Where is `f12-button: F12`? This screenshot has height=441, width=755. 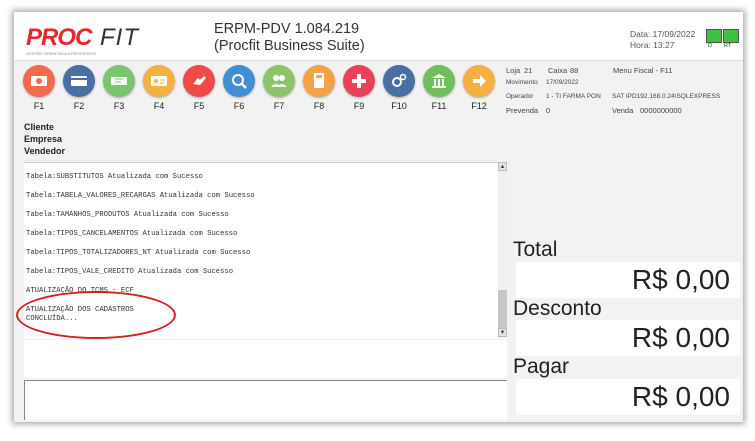 f12-button: F12 is located at coordinates (479, 88).